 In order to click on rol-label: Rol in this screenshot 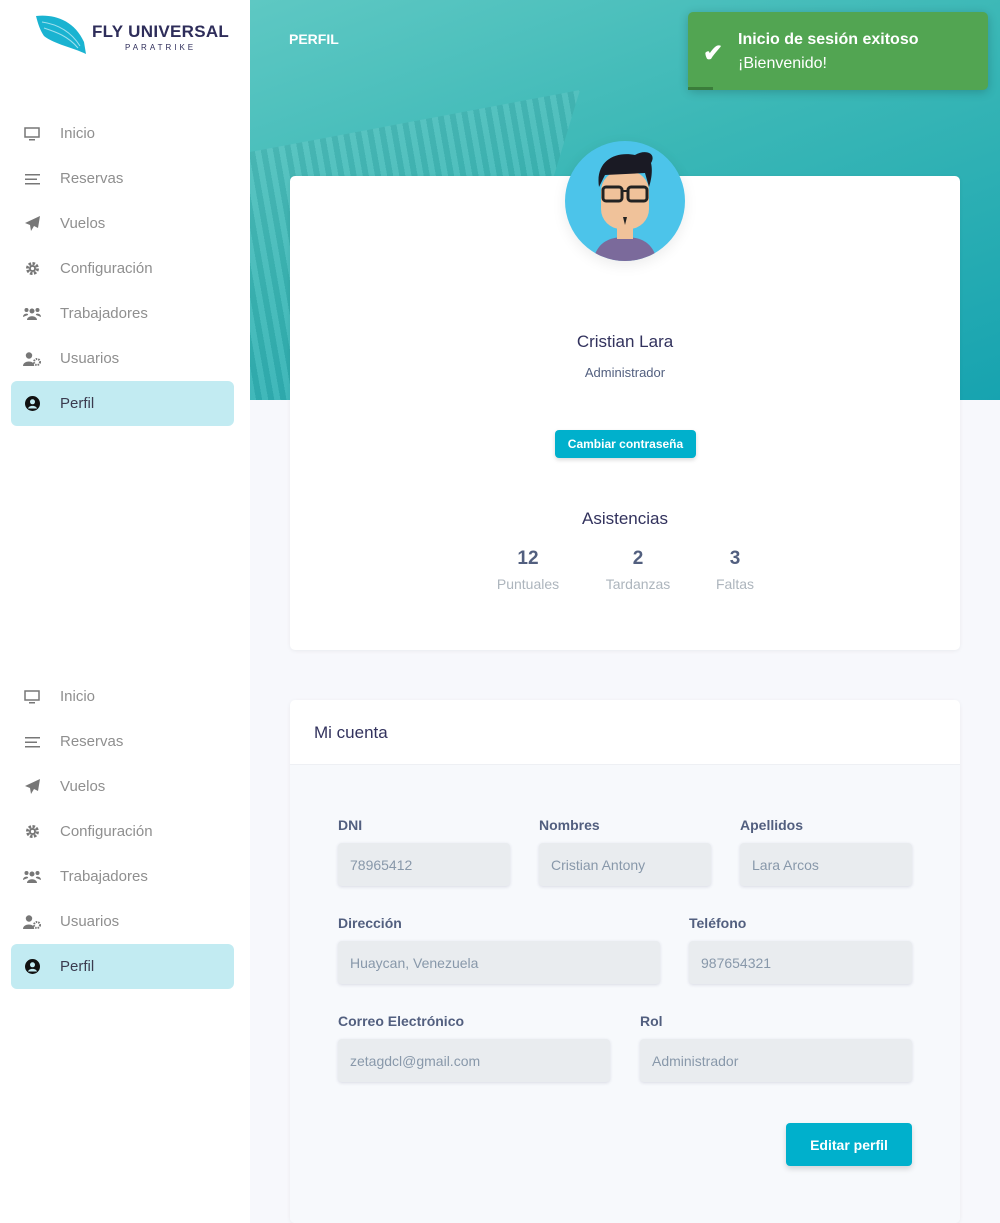, I will do `click(651, 1021)`.